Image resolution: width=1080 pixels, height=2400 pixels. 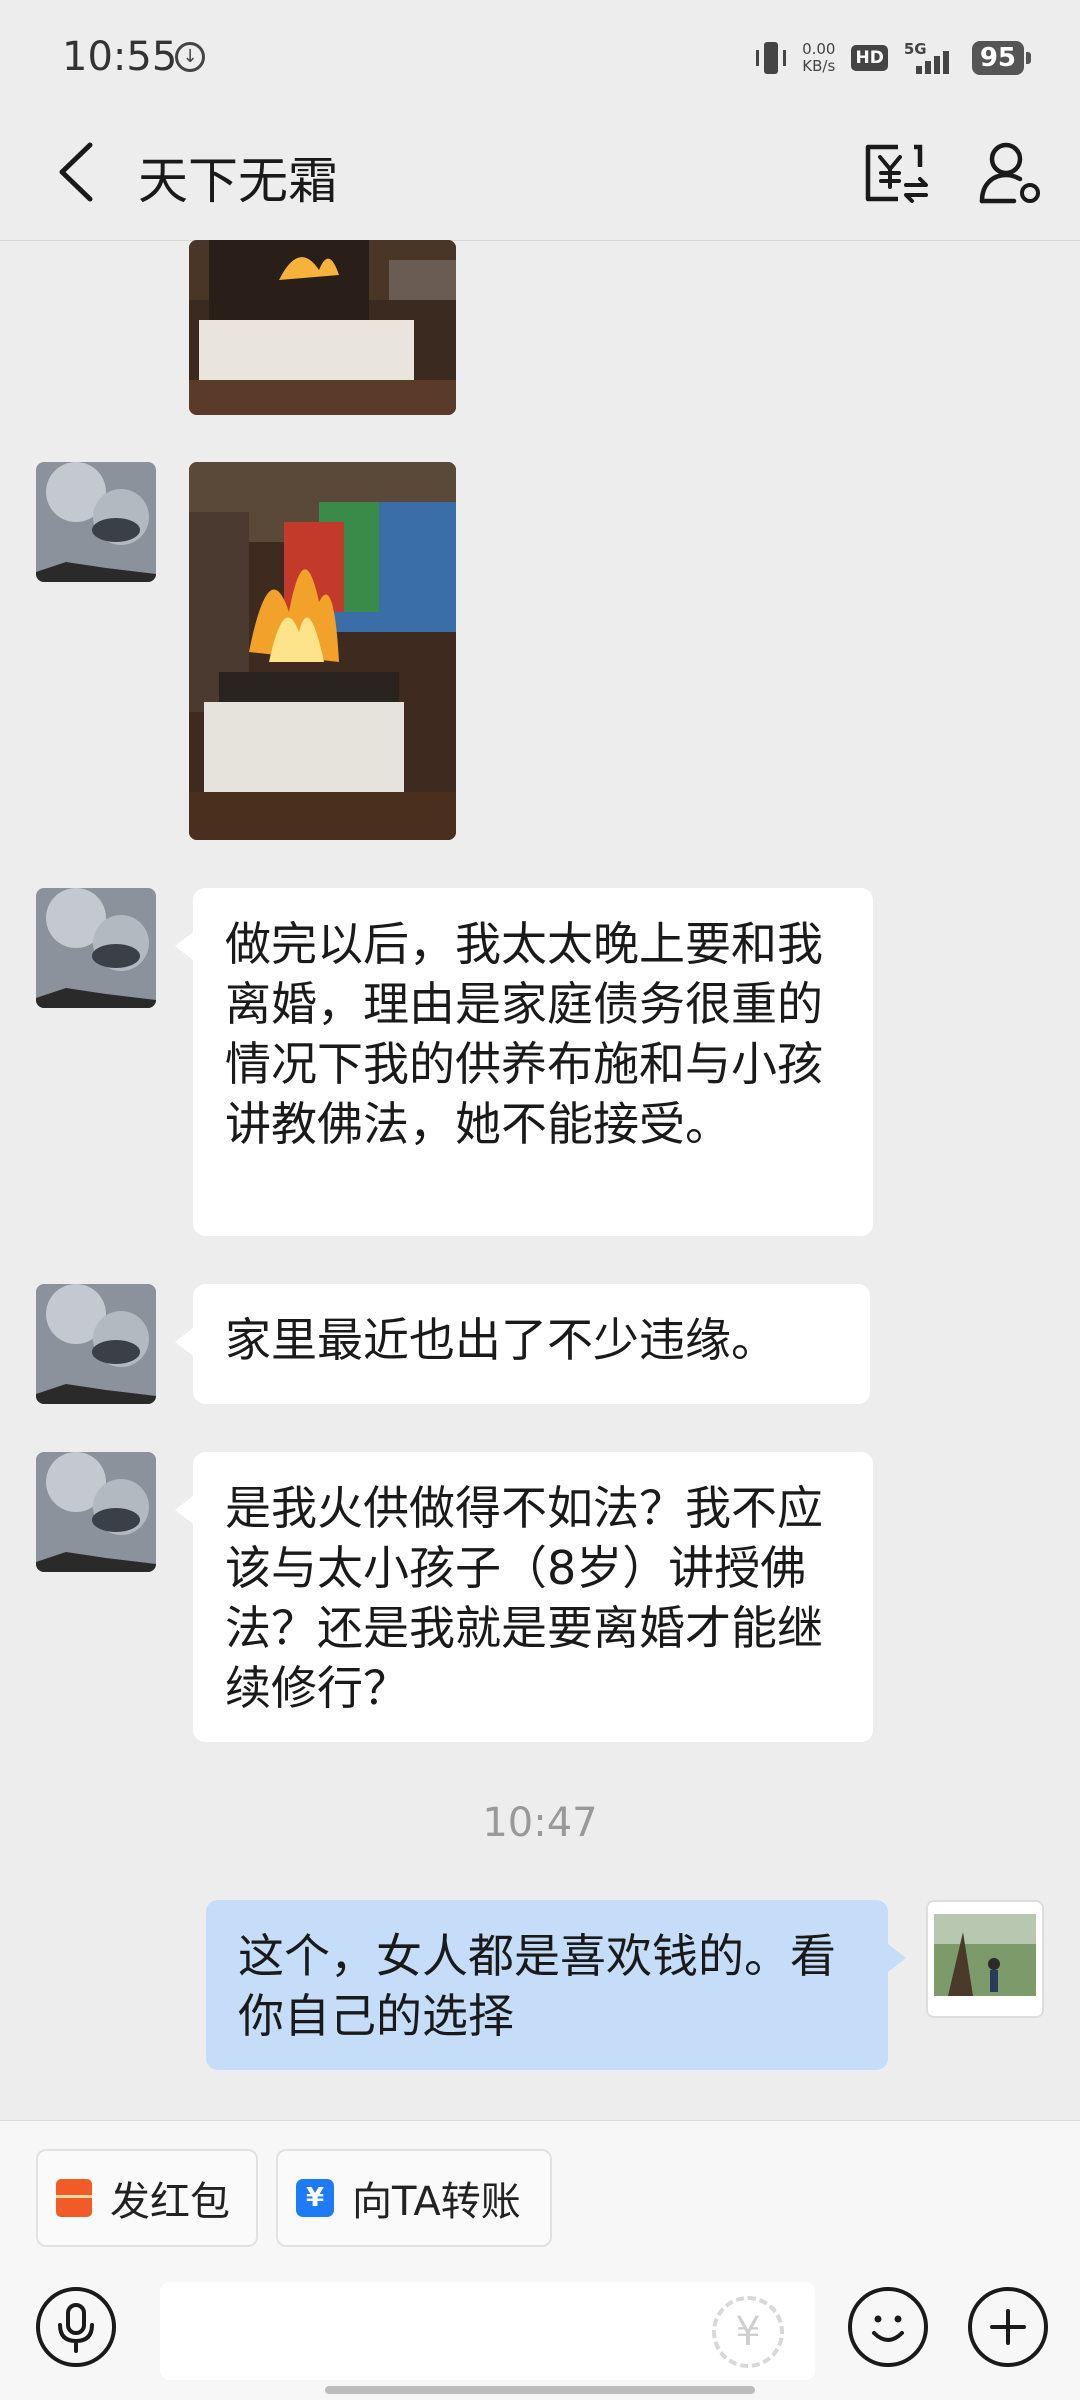 I want to click on contact-profile-icon, so click(x=1010, y=173).